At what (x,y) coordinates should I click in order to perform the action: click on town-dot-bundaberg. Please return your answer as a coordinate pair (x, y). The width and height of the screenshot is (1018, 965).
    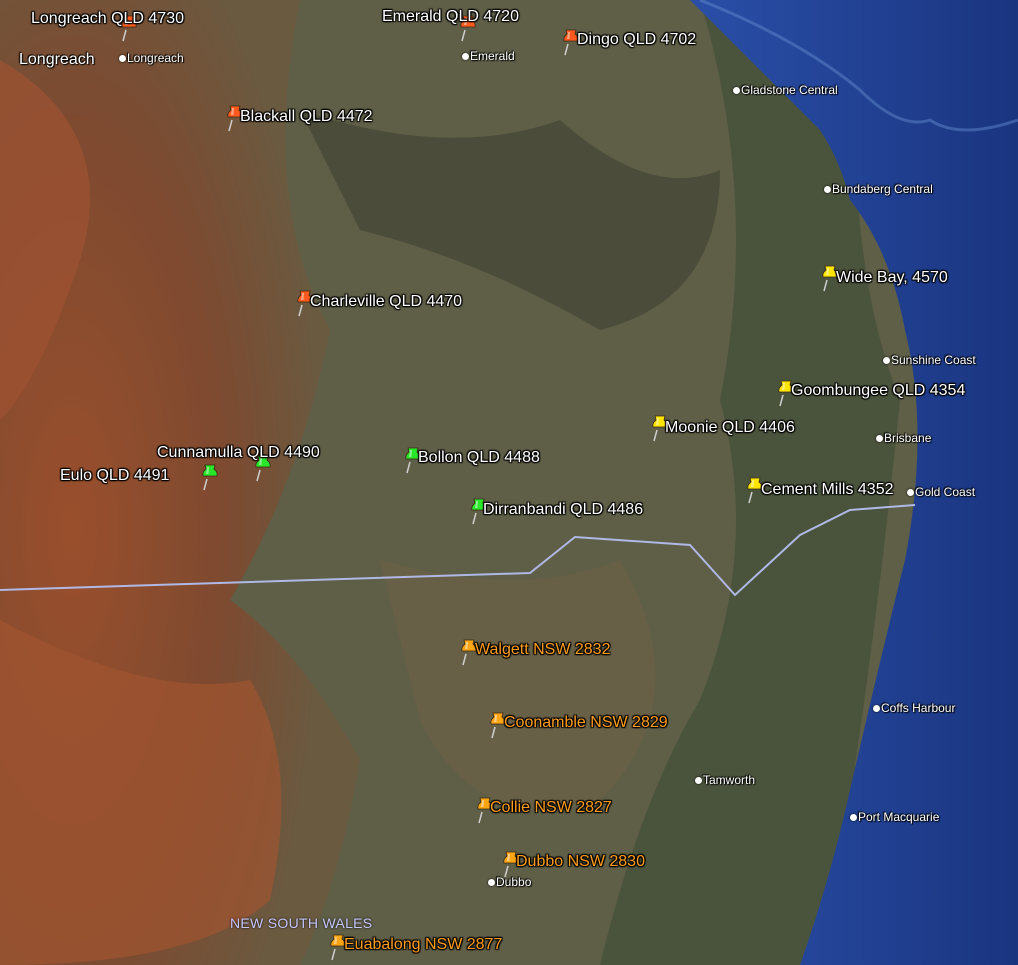
    Looking at the image, I should click on (827, 189).